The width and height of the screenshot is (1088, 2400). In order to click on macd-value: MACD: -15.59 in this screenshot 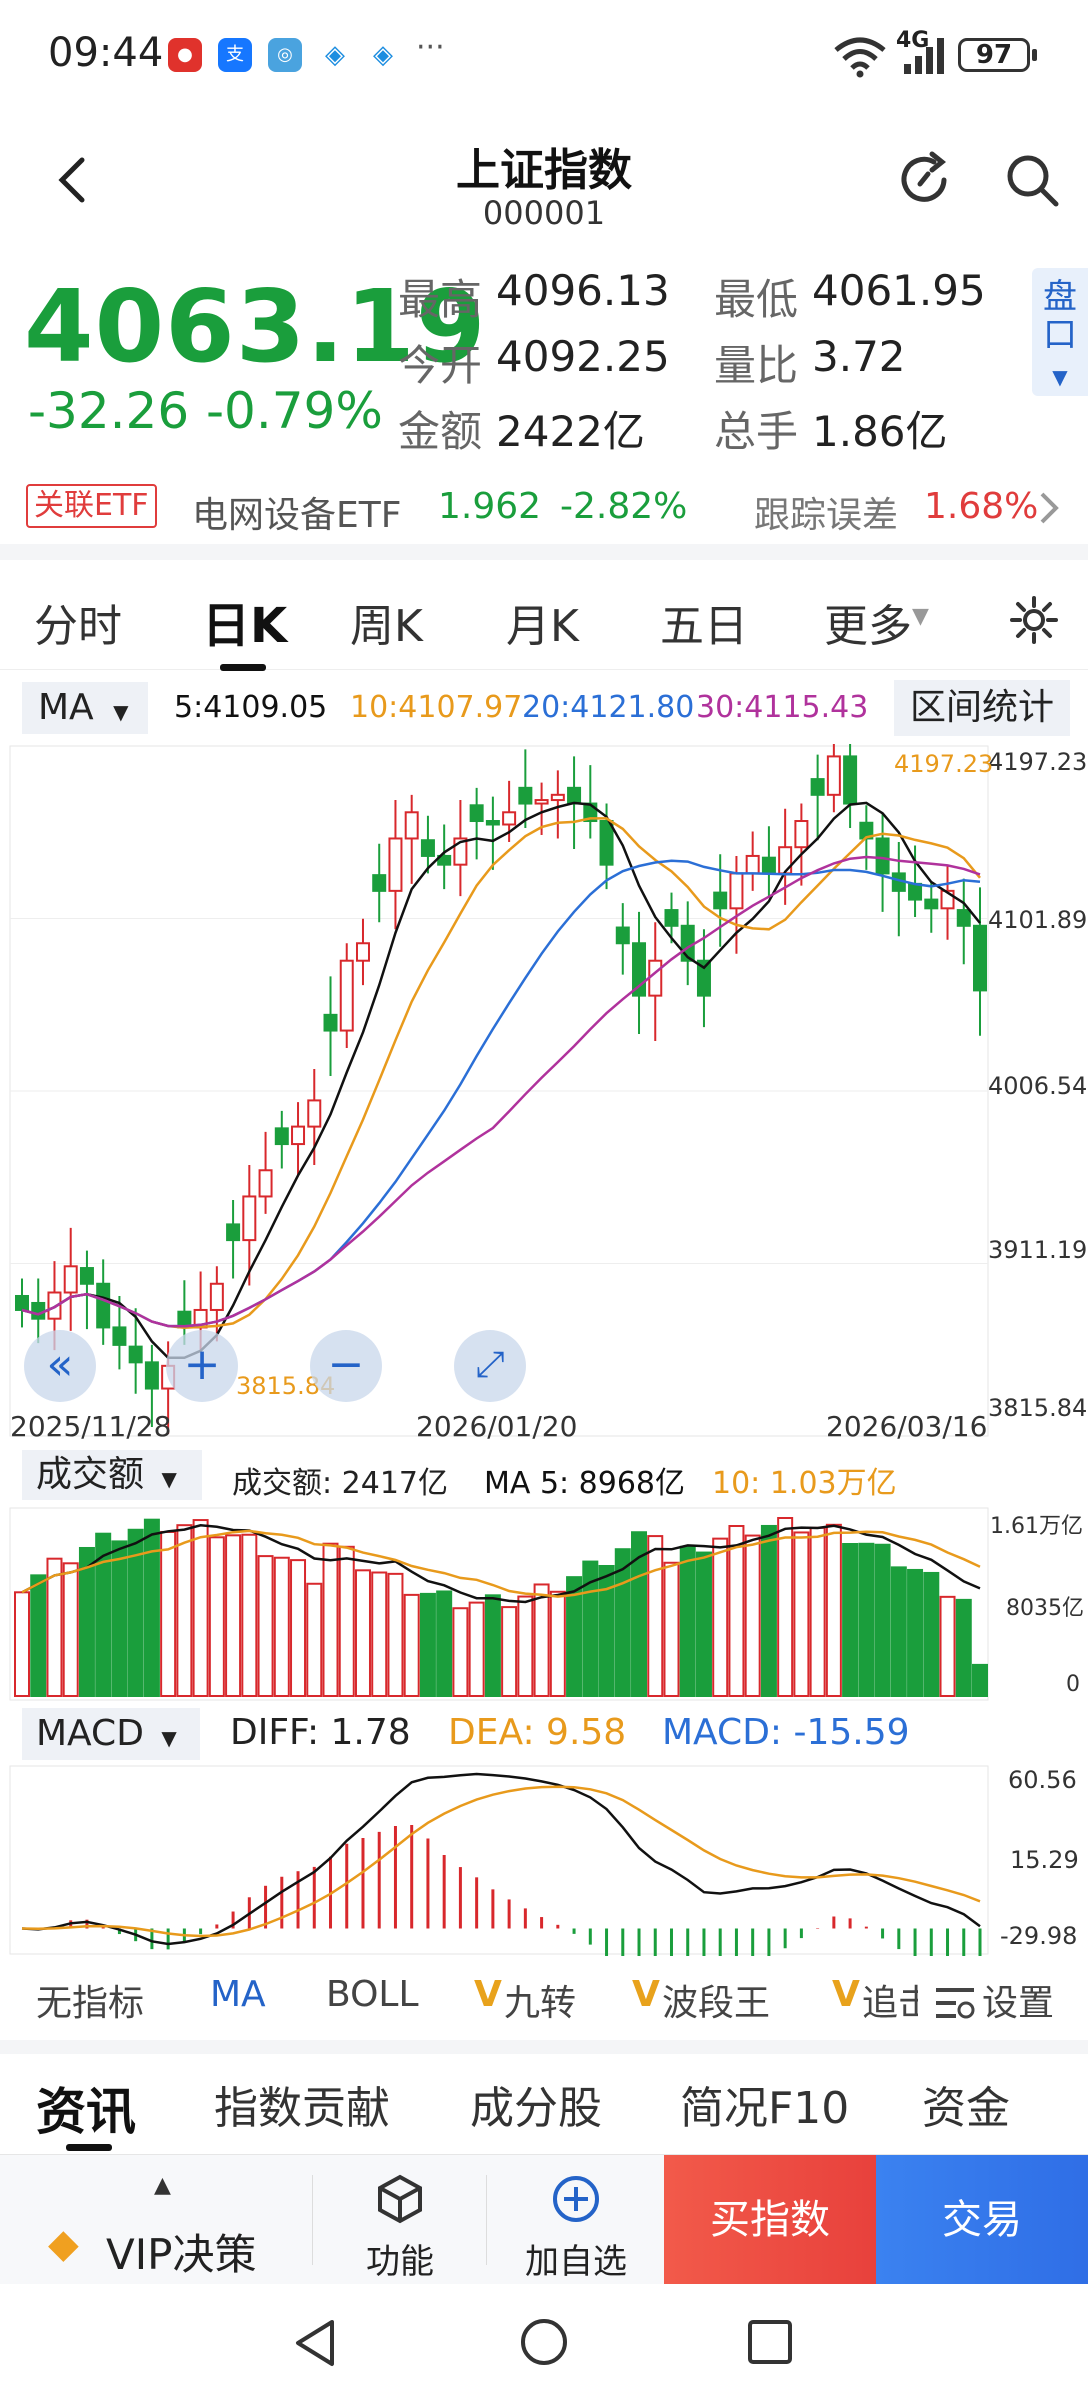, I will do `click(786, 1732)`.